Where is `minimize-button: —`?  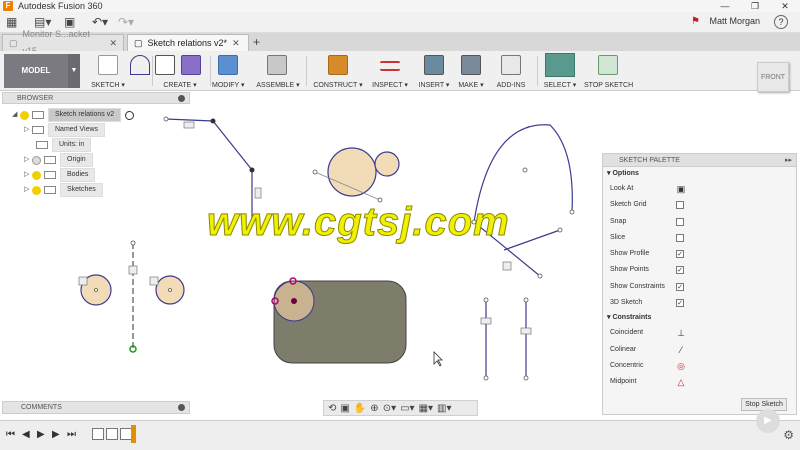
minimize-button: — is located at coordinates (725, 6).